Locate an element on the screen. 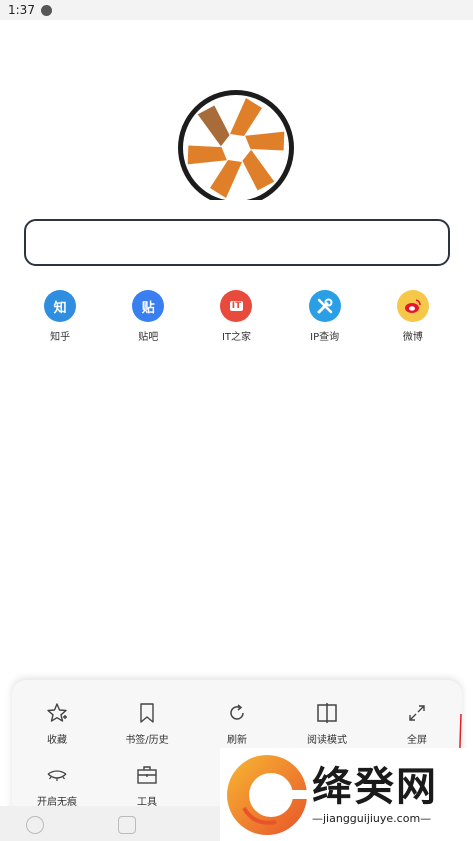 This screenshot has height=841, width=473. menu-fullscreen: 全屏 is located at coordinates (417, 724).